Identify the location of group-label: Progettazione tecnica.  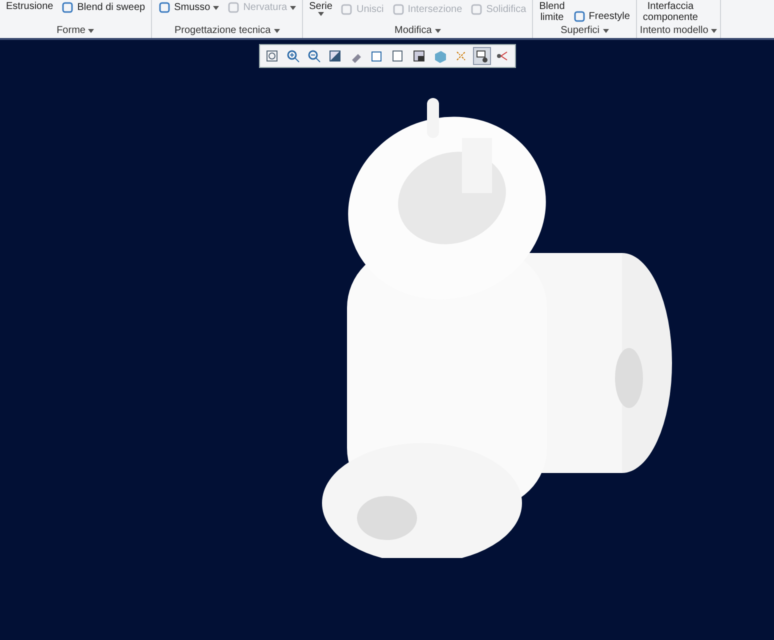
(227, 30).